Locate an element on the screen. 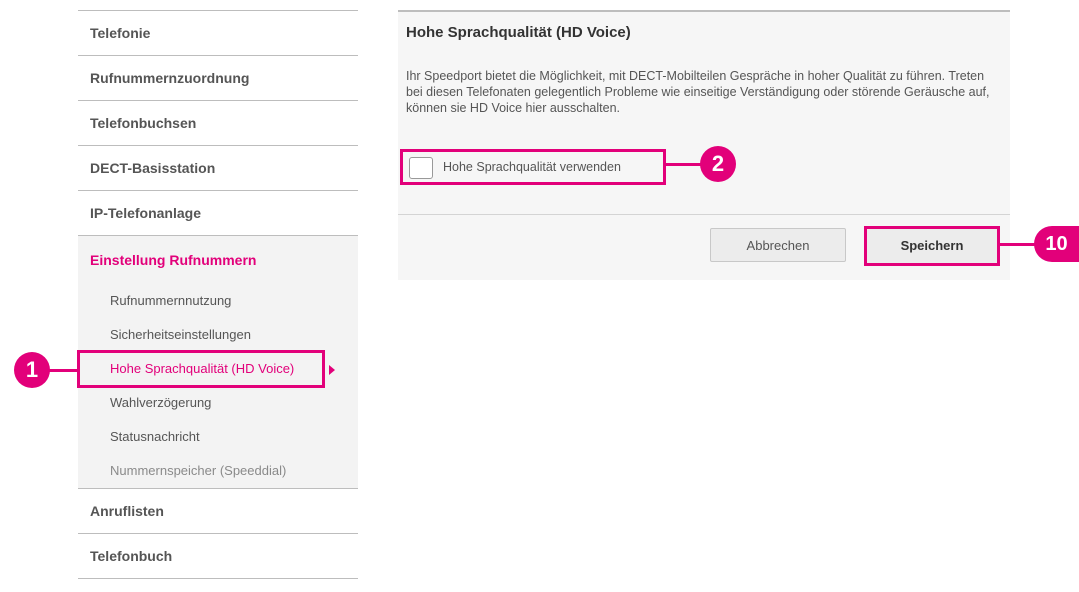 This screenshot has height=592, width=1079. nav-item-ip-telefonanlage: IP-Telefonanlage is located at coordinates (218, 213).